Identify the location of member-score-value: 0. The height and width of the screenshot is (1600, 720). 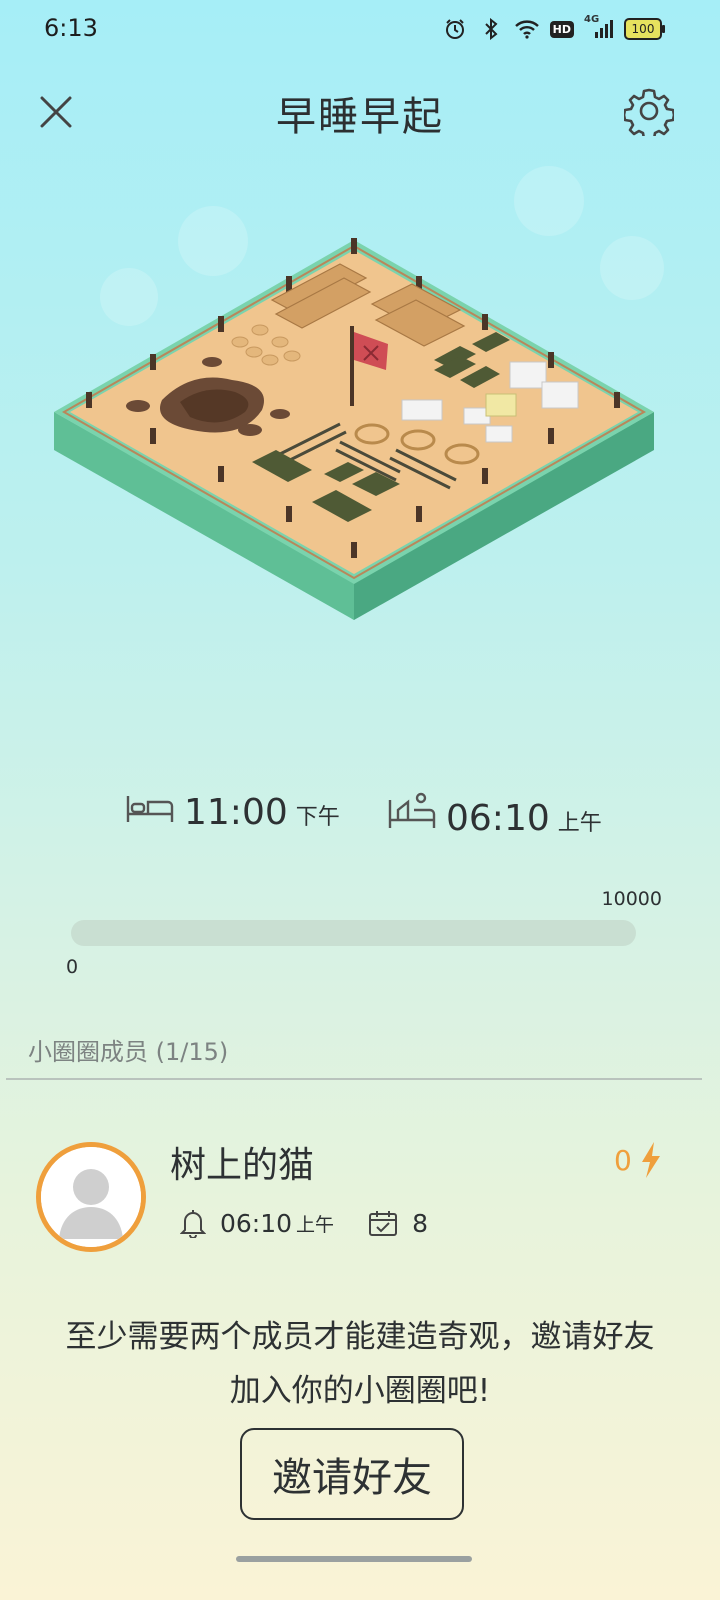
(623, 1160).